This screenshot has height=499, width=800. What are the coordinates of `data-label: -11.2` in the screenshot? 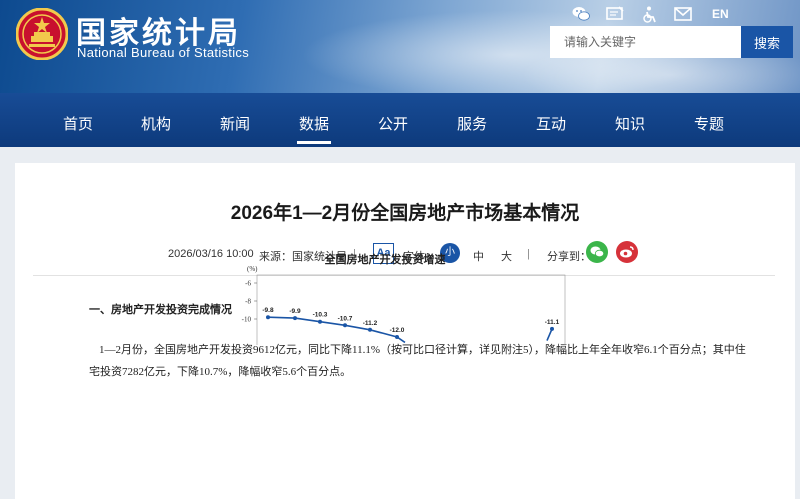 It's located at (370, 323).